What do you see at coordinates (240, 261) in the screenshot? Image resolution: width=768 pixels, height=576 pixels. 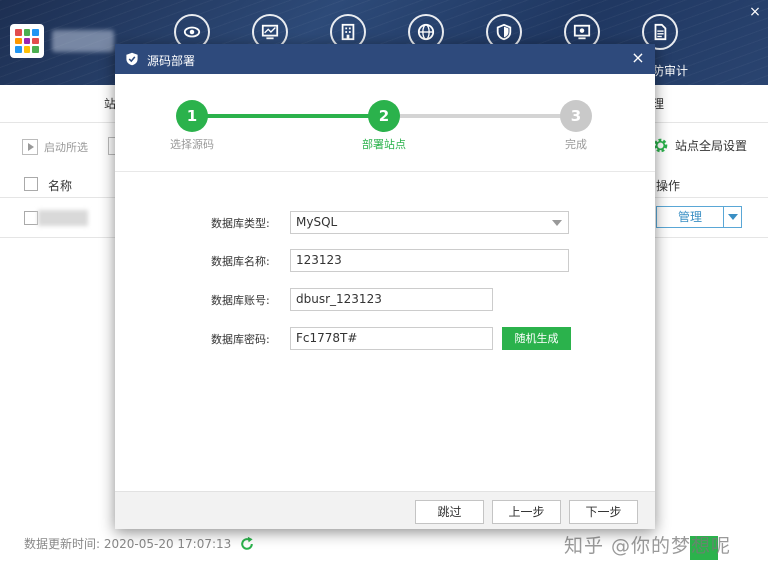 I see `db-name-label: 数据库名称:` at bounding box center [240, 261].